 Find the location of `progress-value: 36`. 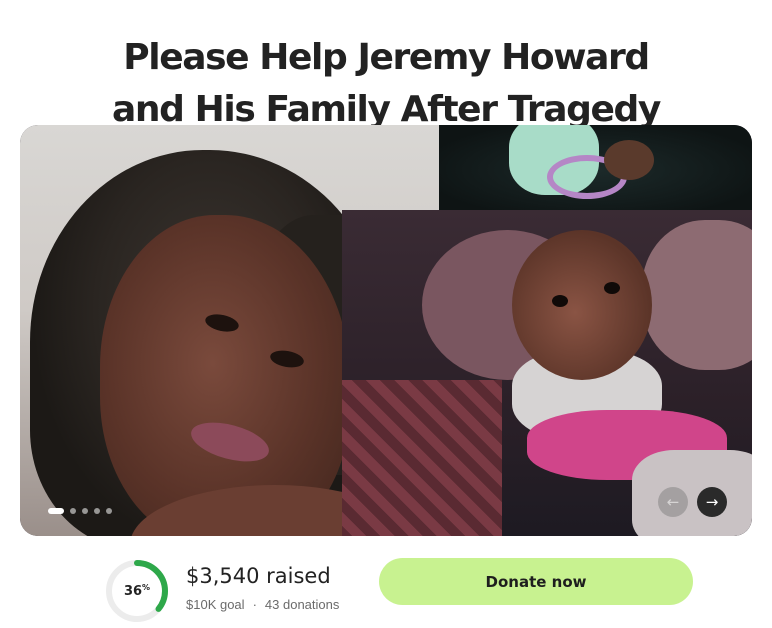

progress-value: 36 is located at coordinates (133, 591).